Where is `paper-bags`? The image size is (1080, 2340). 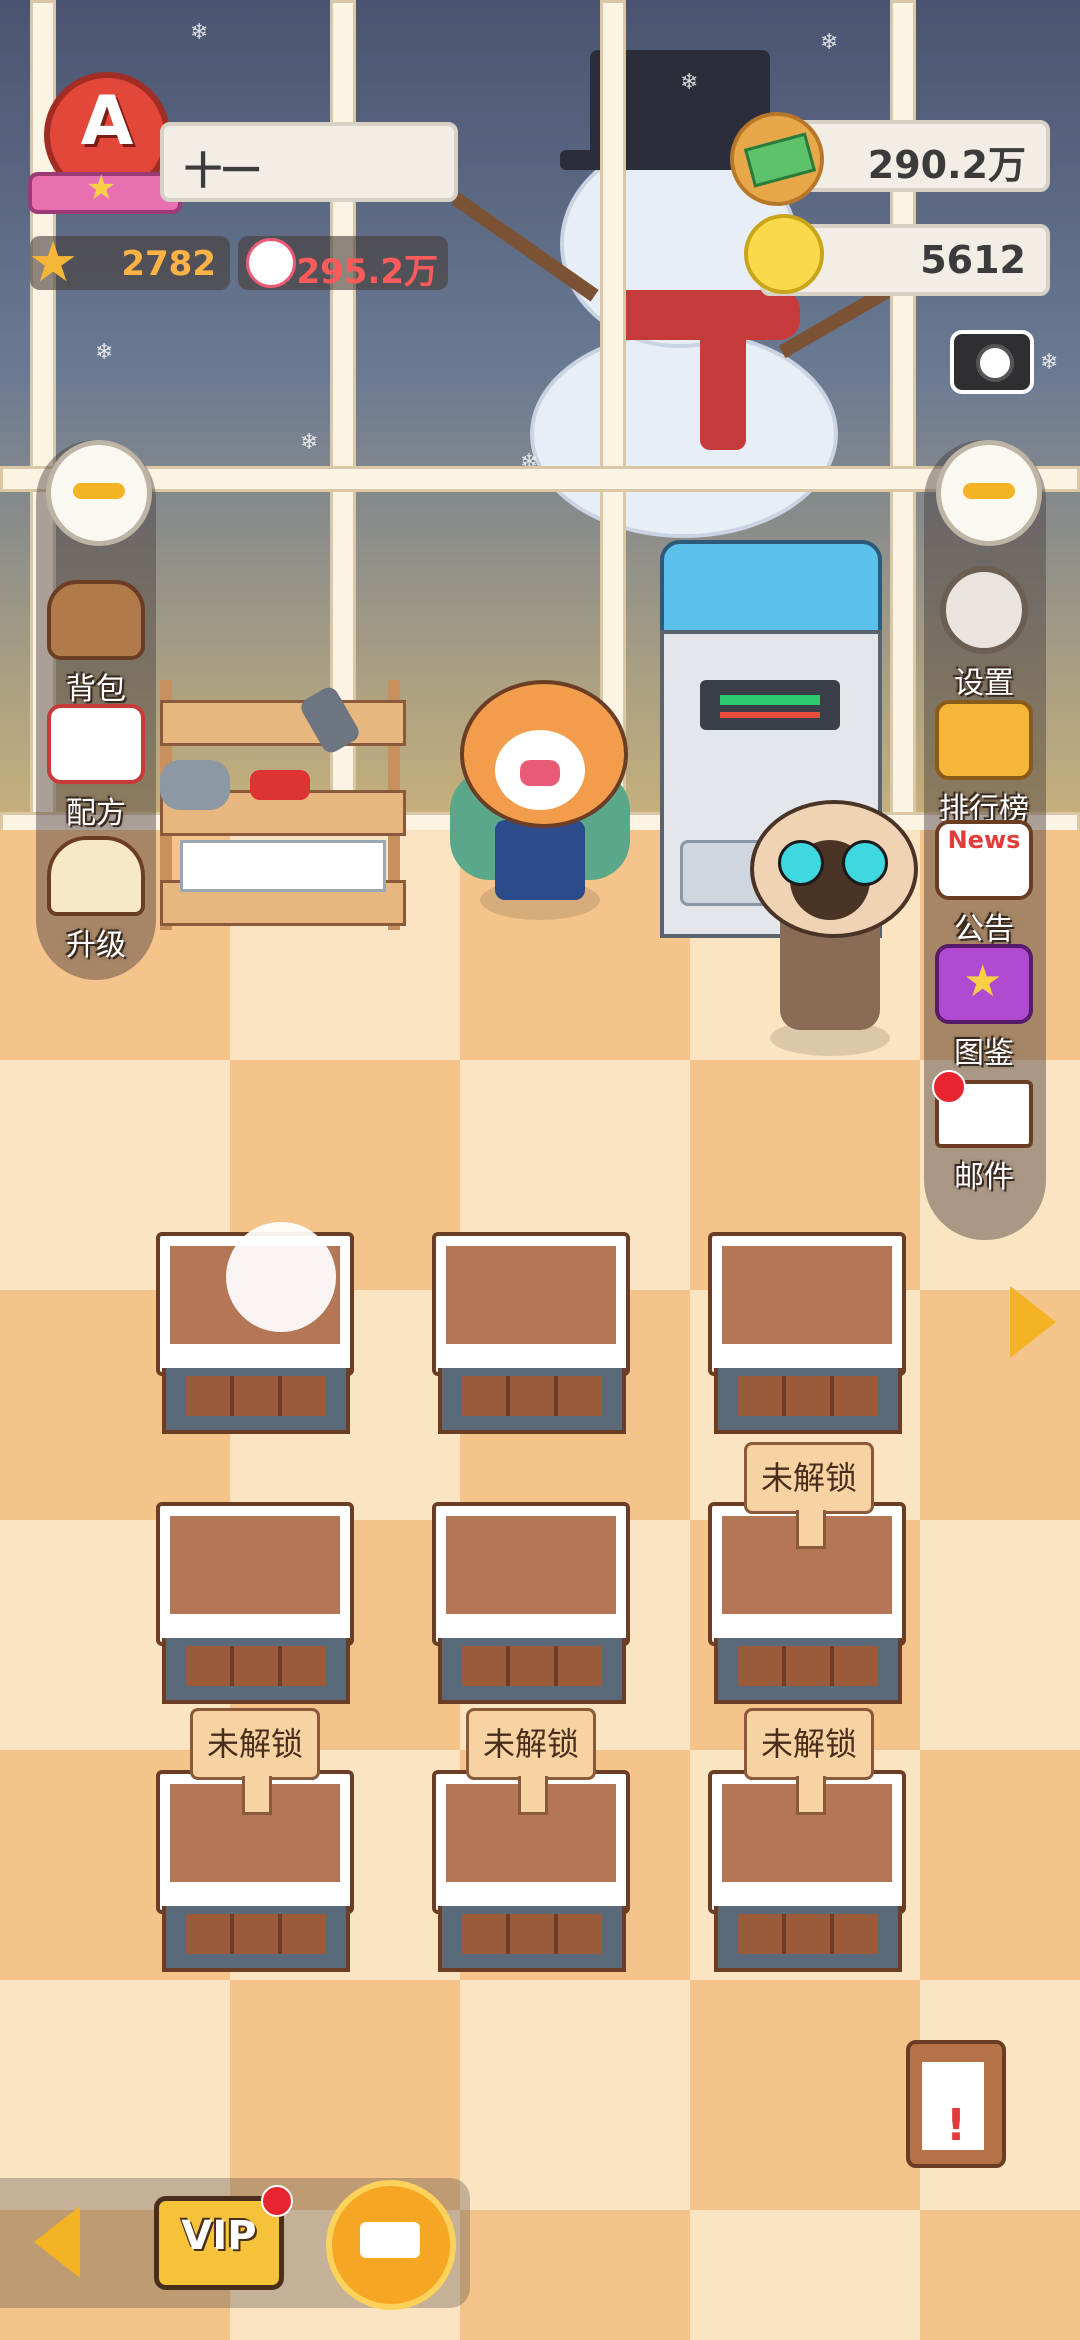 paper-bags is located at coordinates (283, 866).